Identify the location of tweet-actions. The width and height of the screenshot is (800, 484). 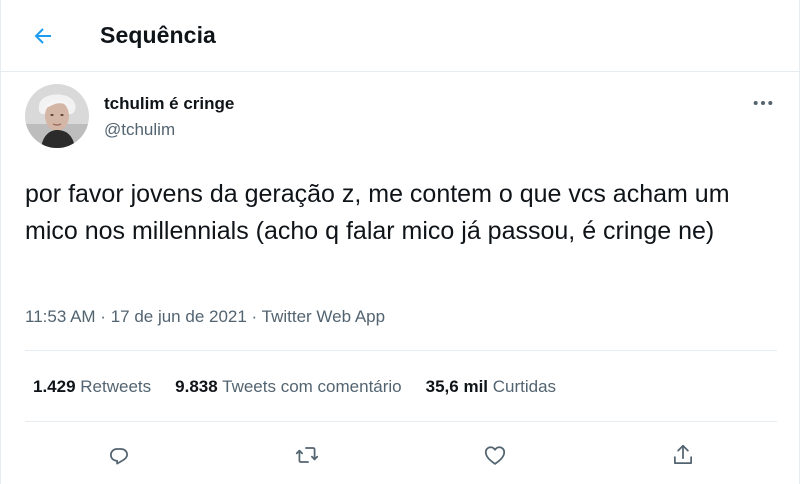
(400, 455).